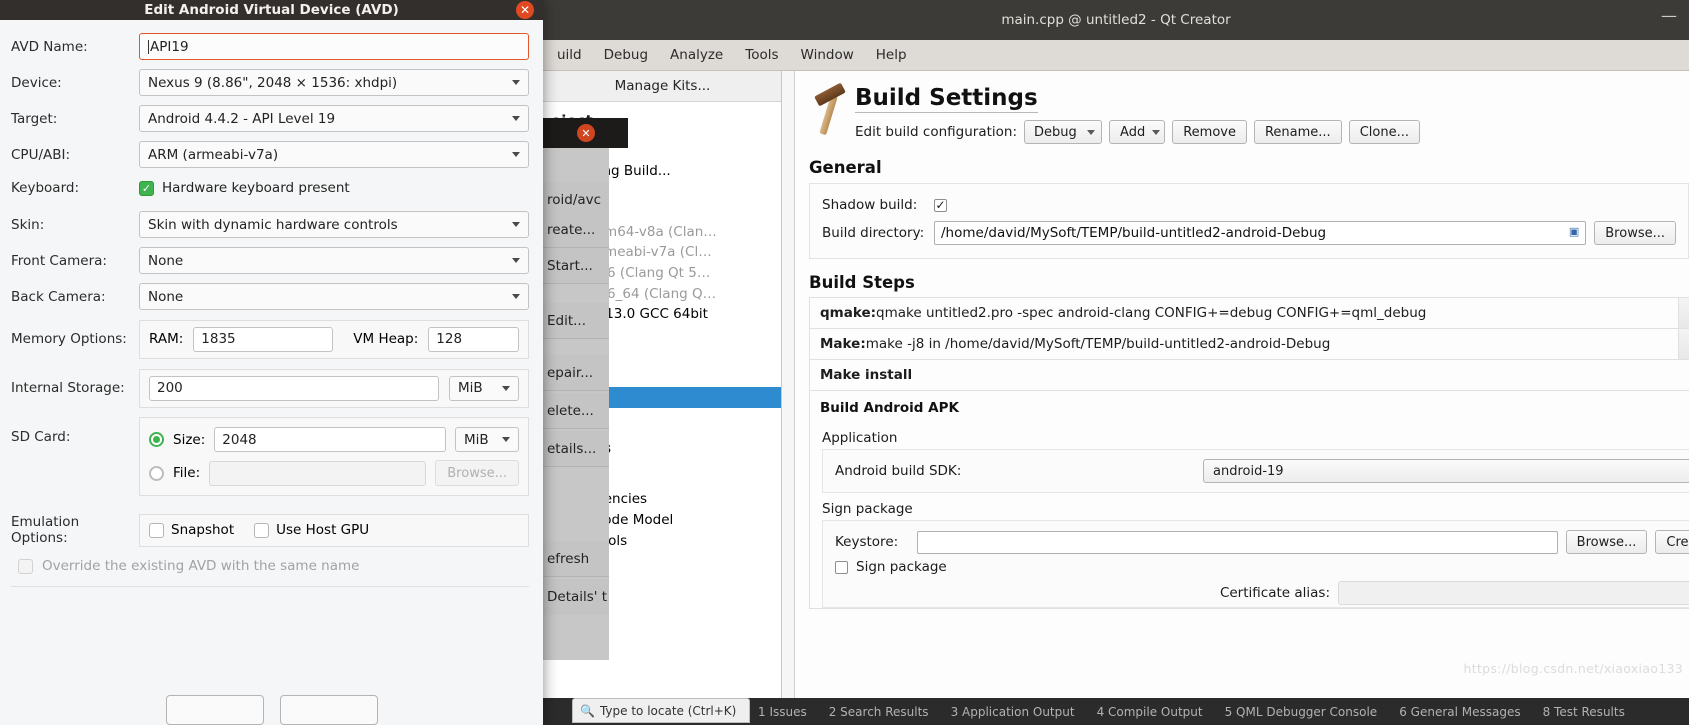 The width and height of the screenshot is (1689, 725). What do you see at coordinates (576, 559) in the screenshot?
I see `avd-manager-refresh-button: efresh` at bounding box center [576, 559].